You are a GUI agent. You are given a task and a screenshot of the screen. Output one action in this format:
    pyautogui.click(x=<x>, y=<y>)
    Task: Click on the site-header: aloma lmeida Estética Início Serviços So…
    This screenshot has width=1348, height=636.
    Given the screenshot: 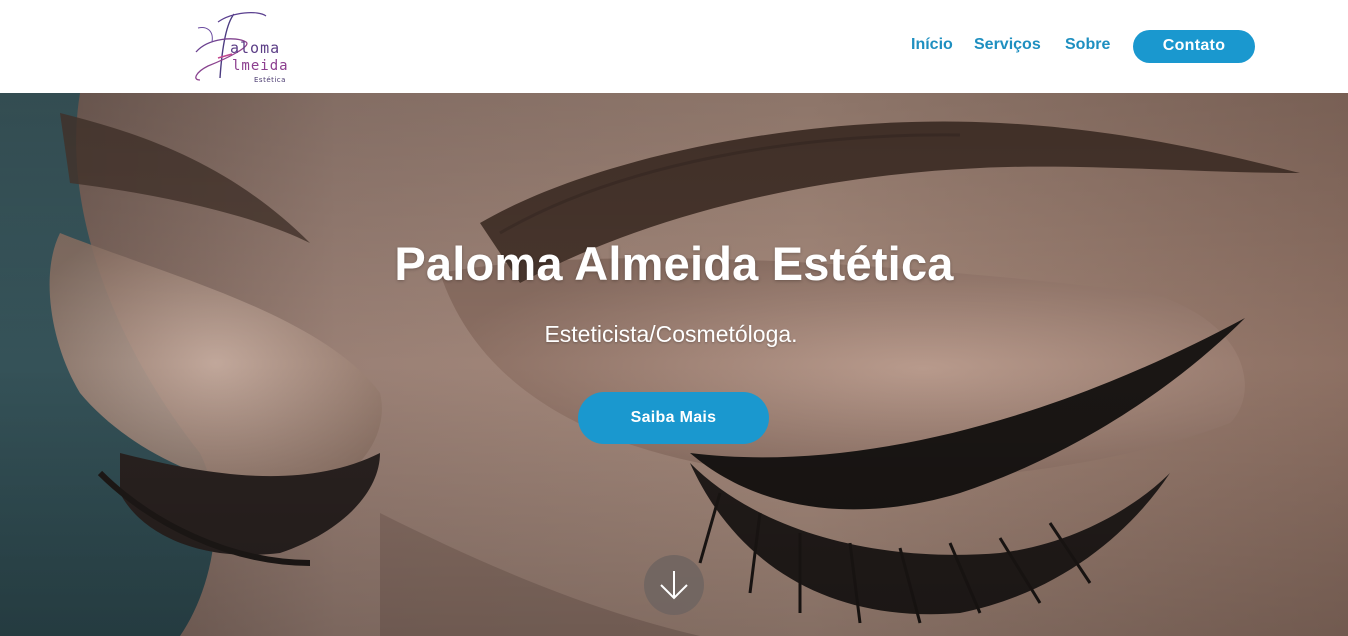 What is the action you would take?
    pyautogui.click(x=674, y=46)
    